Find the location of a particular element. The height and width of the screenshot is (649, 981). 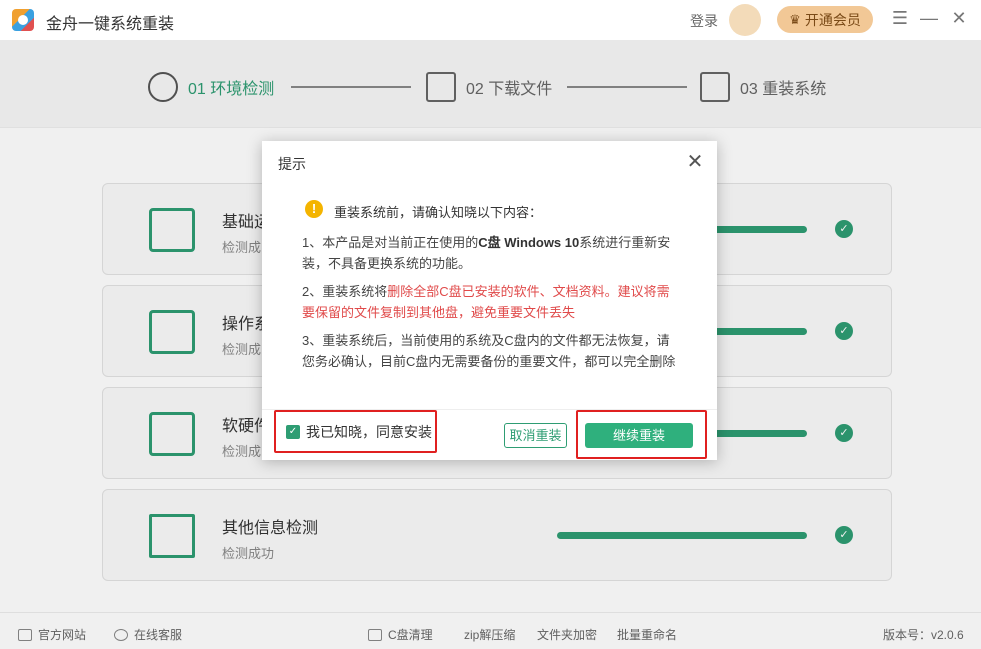

continue-highlight-box: 继续重装 is located at coordinates (641, 434).